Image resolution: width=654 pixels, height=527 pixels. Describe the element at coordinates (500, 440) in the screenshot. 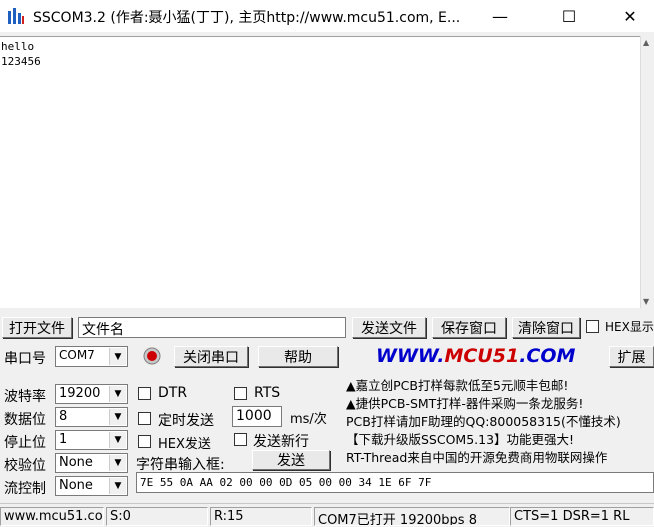

I see `ad-line: 【下载升级版SSCOM5.13】功能更强大!` at that location.